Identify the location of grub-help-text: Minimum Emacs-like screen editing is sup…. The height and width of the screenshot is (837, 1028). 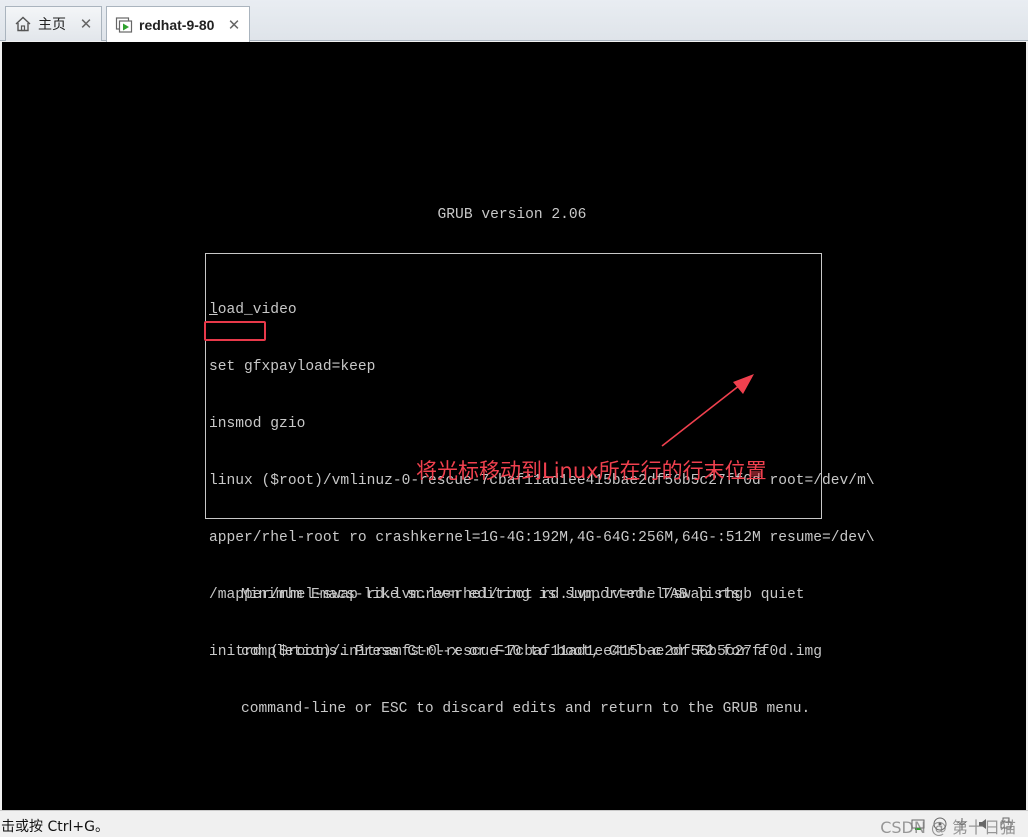
(525, 652).